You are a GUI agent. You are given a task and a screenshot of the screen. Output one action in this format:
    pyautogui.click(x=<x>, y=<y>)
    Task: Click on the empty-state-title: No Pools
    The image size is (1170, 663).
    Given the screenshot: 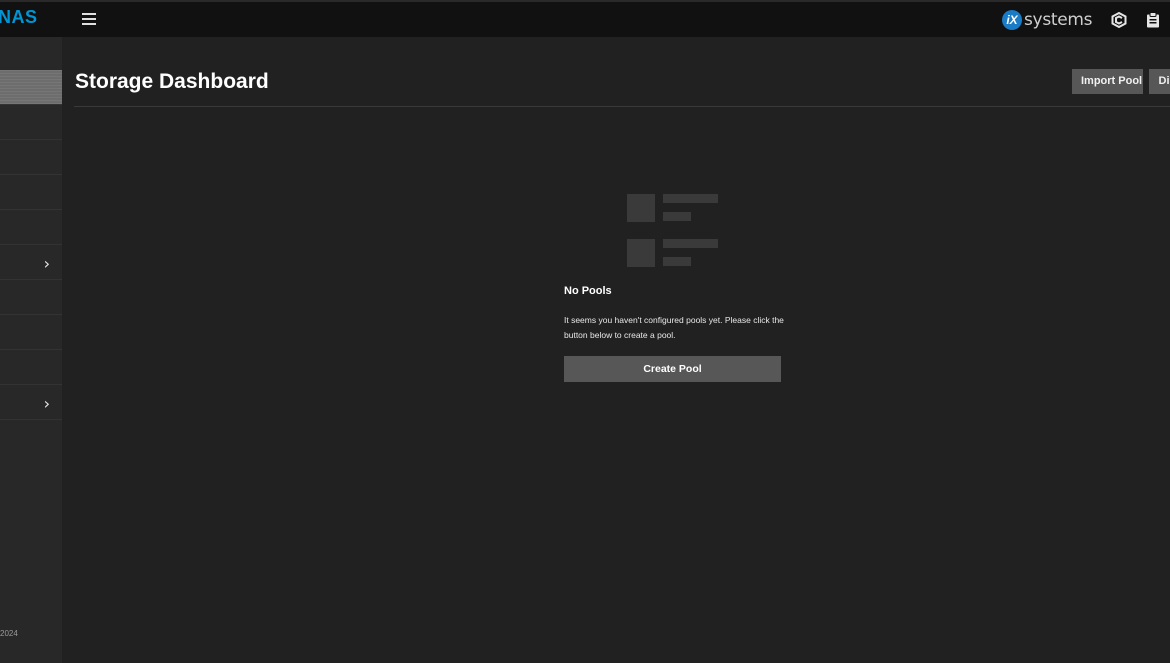 What is the action you would take?
    pyautogui.click(x=588, y=291)
    